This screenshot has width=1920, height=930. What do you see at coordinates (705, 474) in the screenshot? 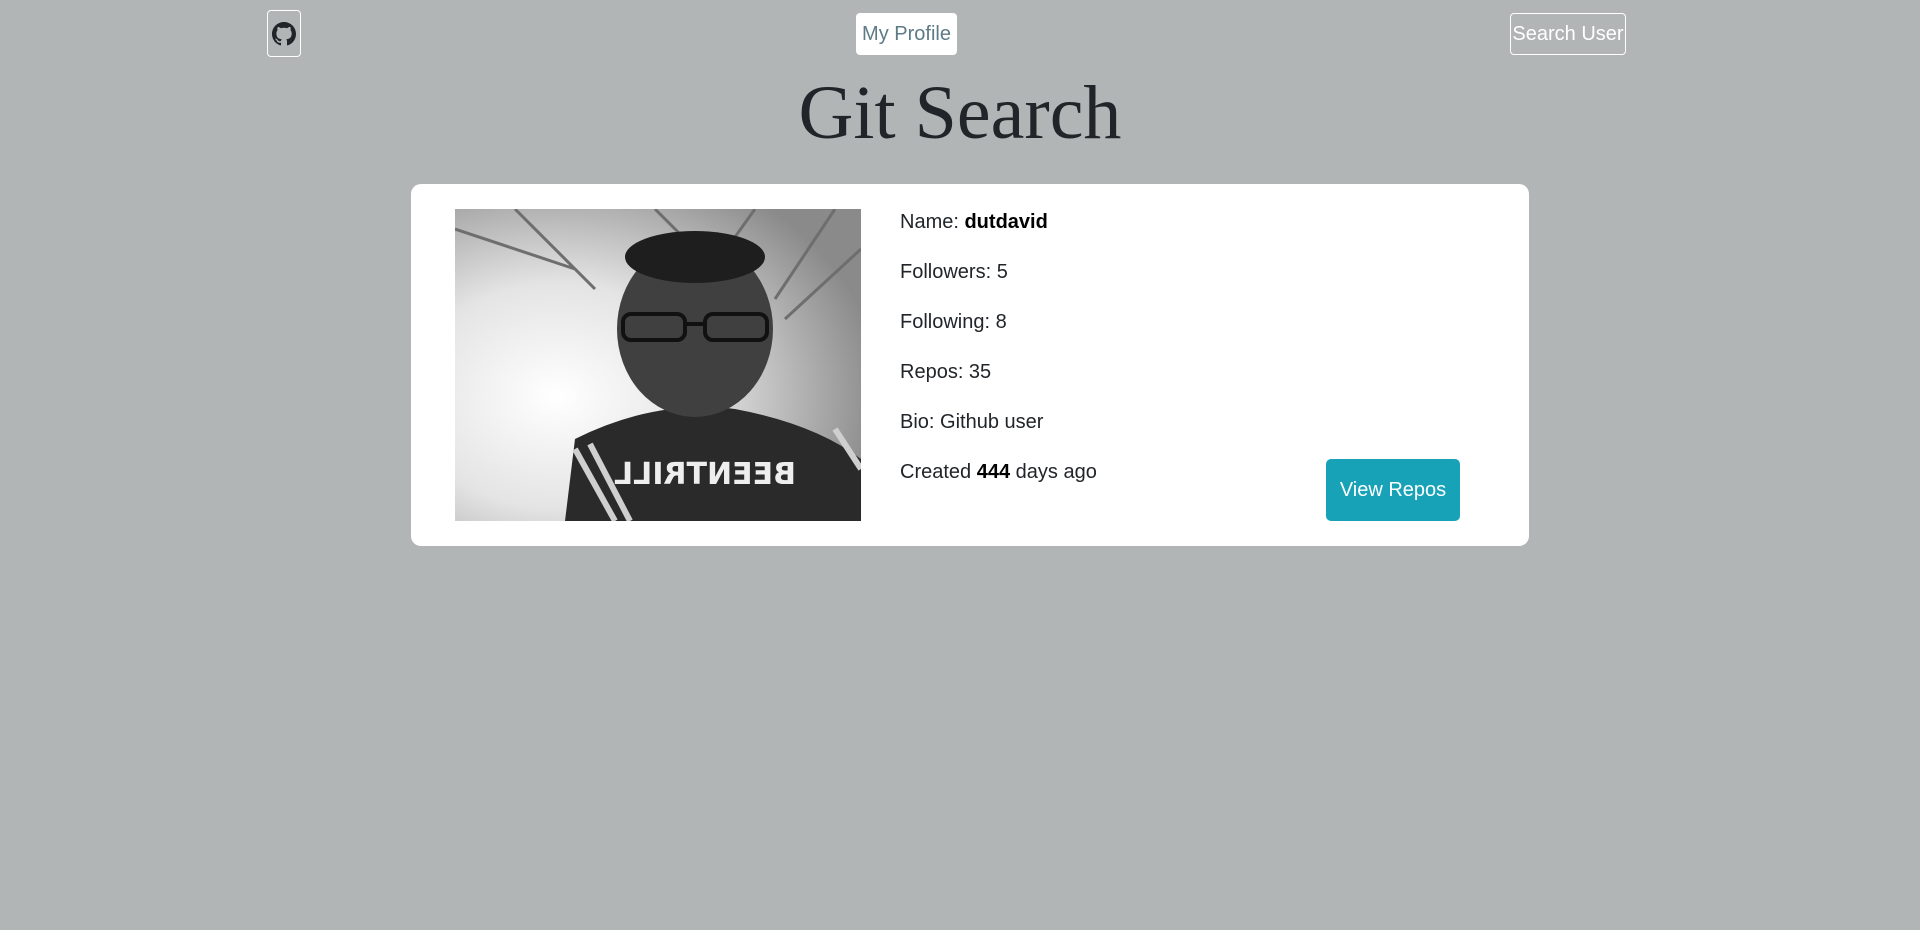
I see `svg-text: BEENTRILL` at bounding box center [705, 474].